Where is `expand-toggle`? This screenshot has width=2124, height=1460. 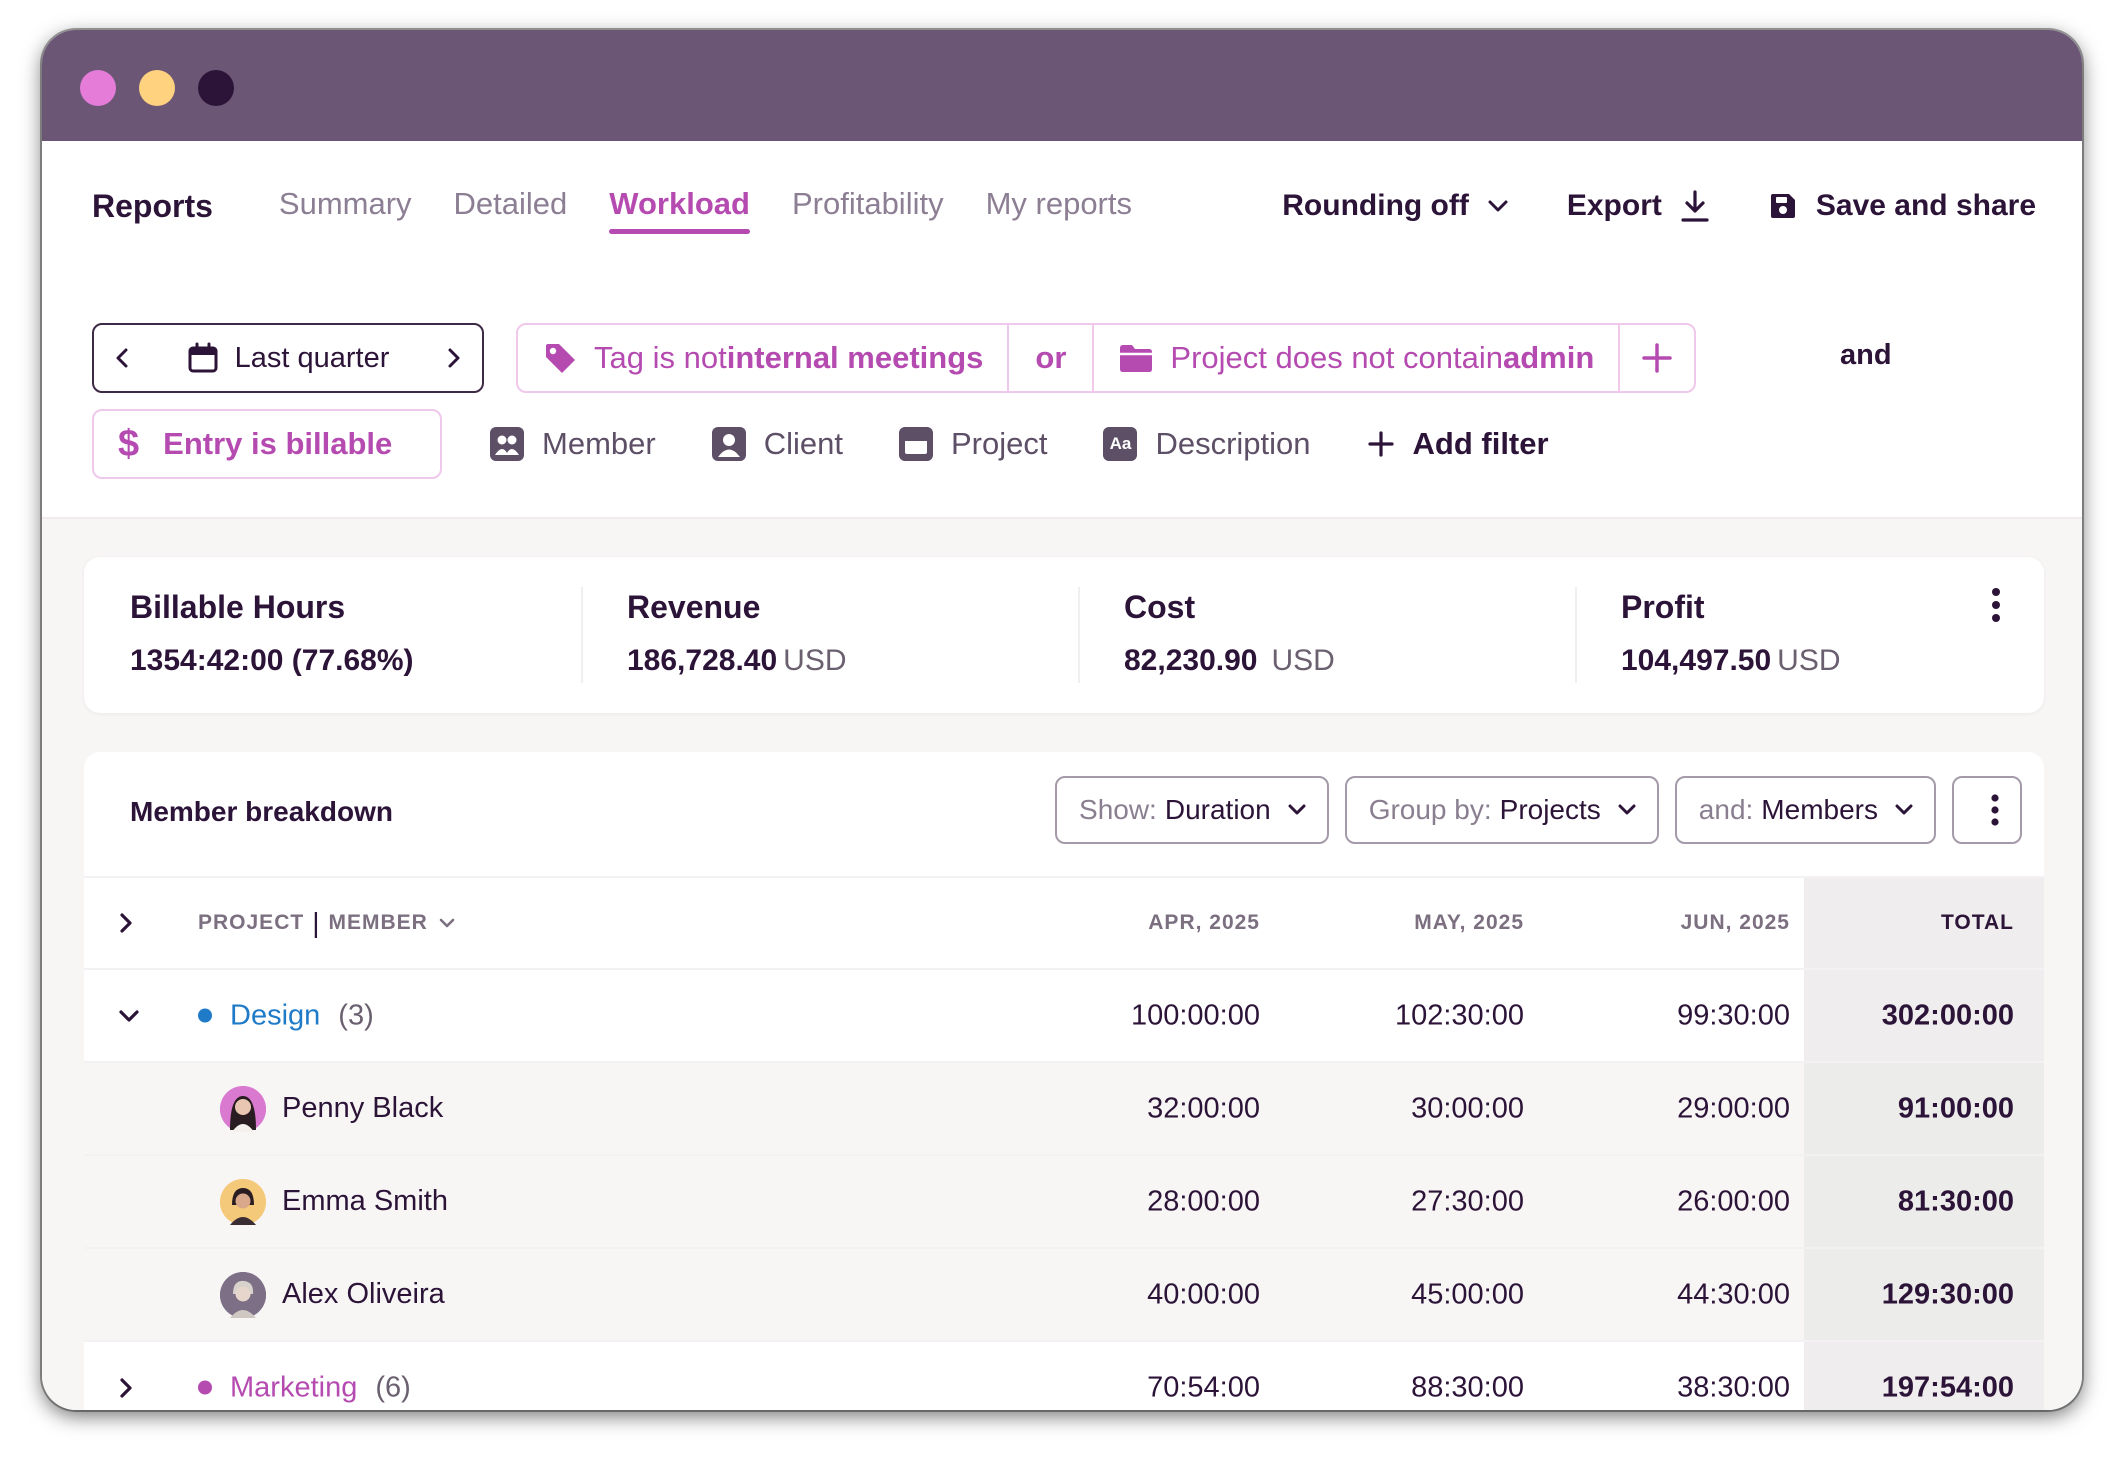
expand-toggle is located at coordinates (126, 1388).